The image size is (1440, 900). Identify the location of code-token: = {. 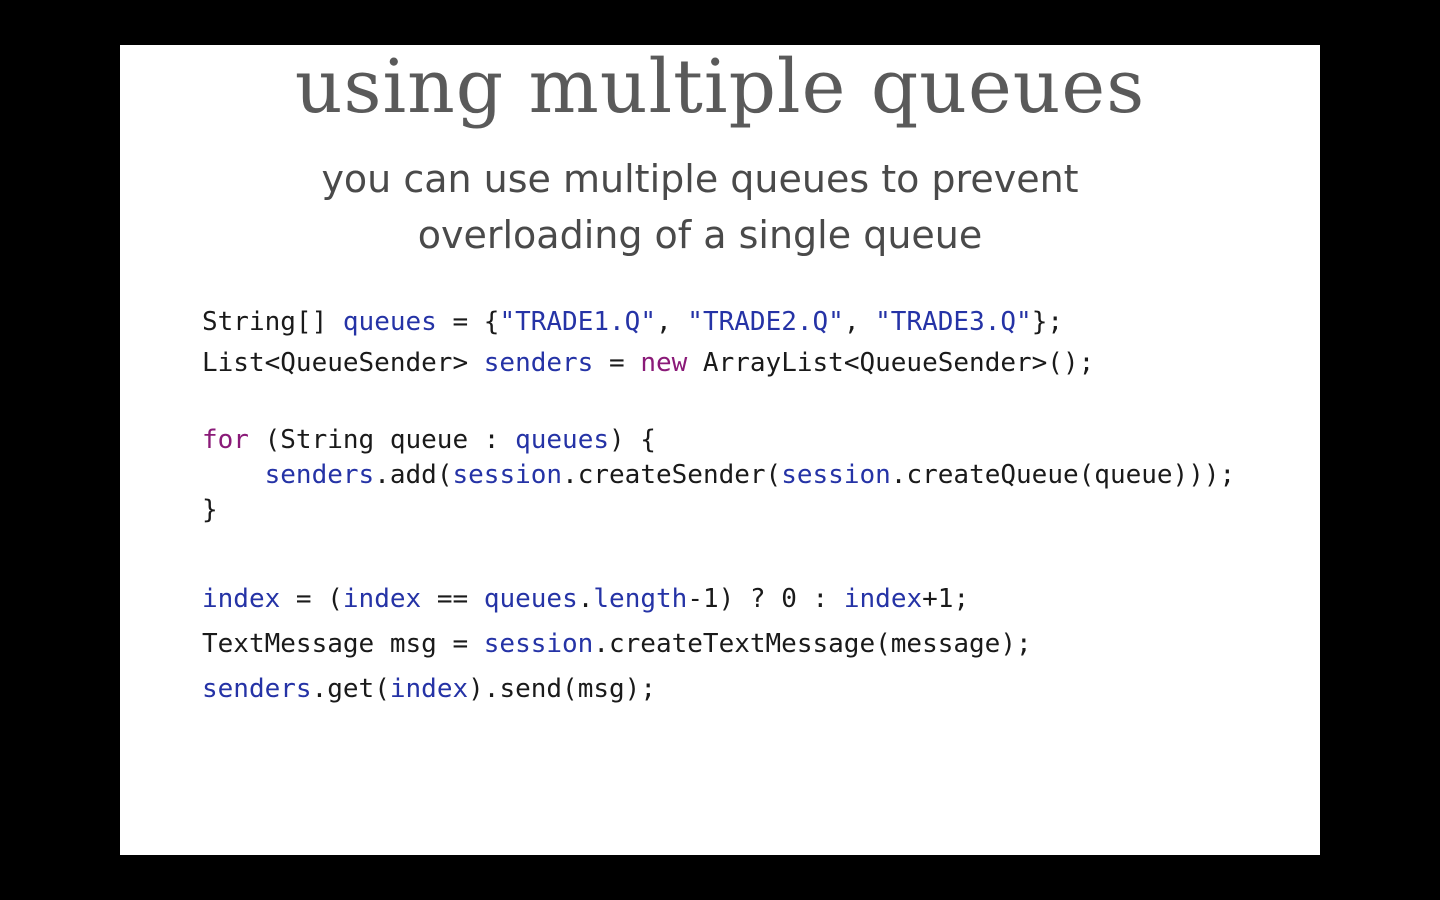
(468, 322).